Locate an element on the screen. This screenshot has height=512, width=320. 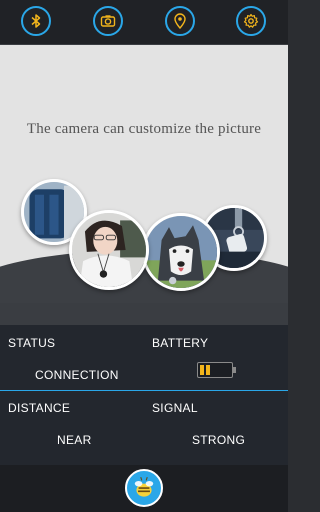
hero-dark-band is located at coordinates (144, 314).